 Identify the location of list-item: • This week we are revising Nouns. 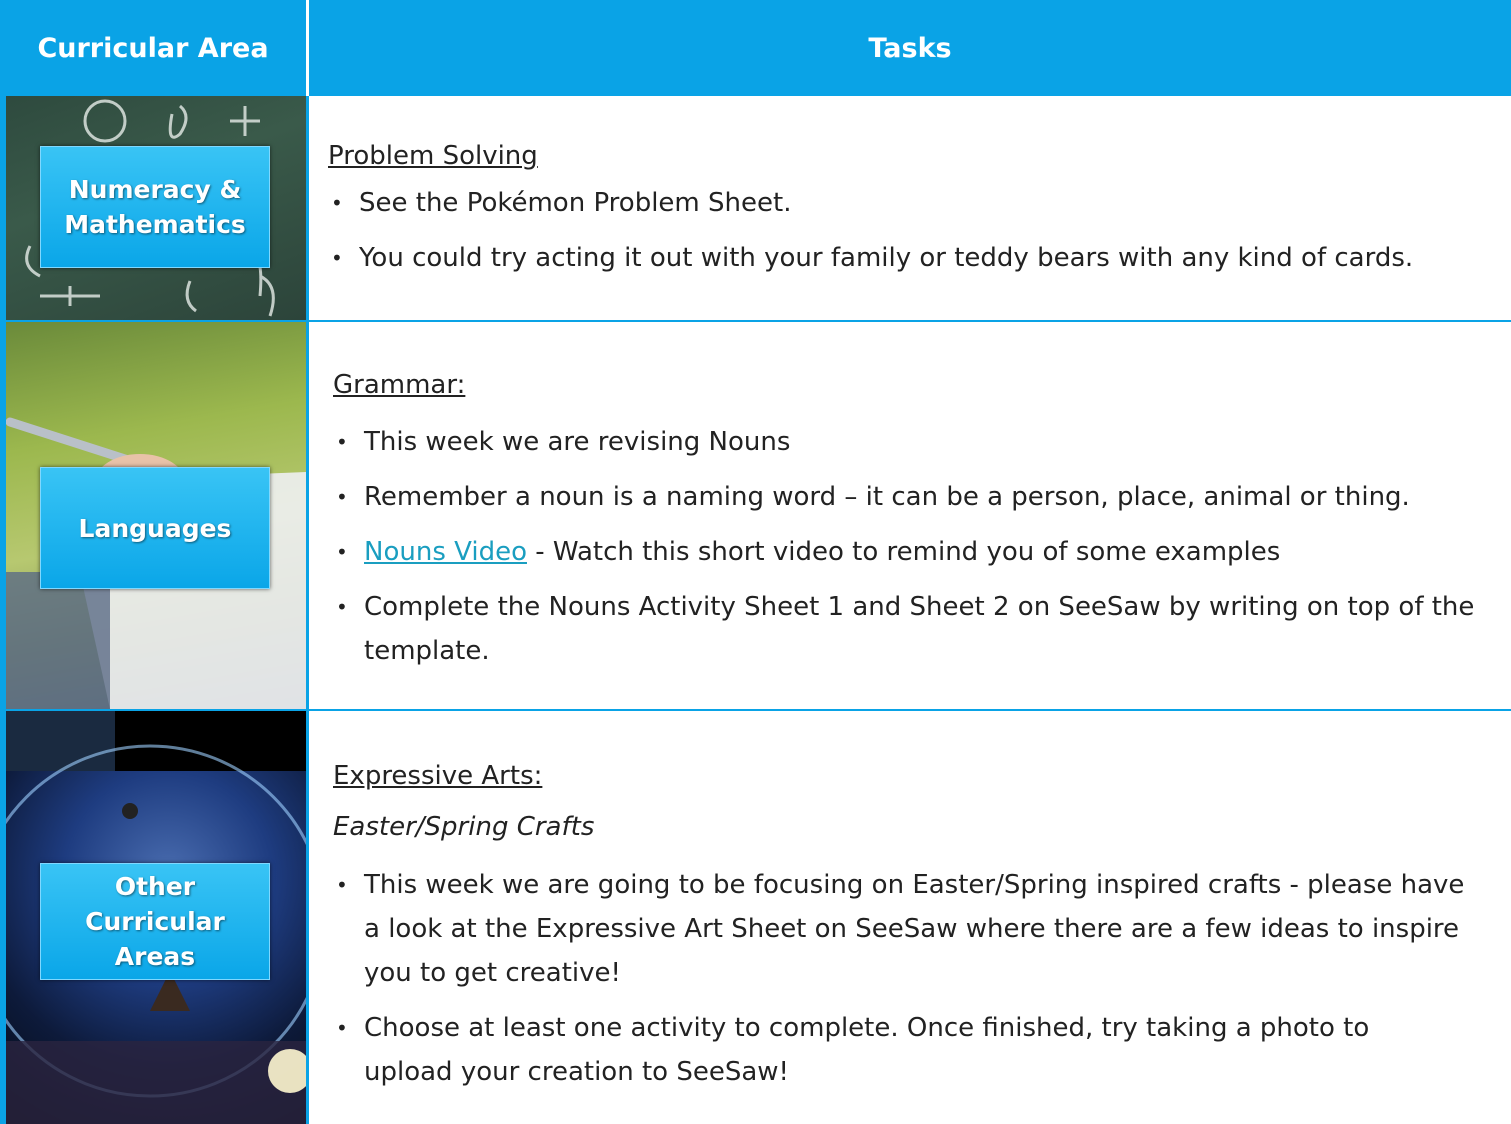
(557, 442).